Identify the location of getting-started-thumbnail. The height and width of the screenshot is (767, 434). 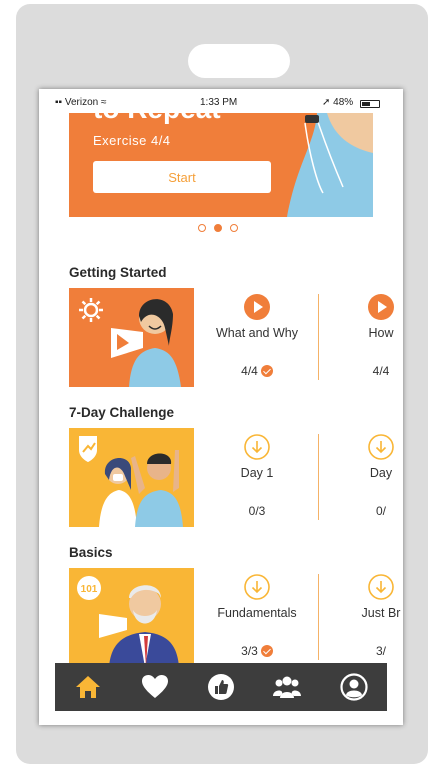
(131, 337).